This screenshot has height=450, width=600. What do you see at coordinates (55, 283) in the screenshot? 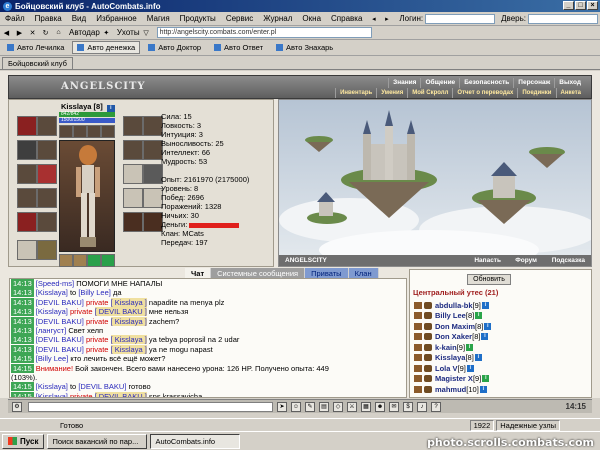
I see `chat-nick: [Speed-ms]` at bounding box center [55, 283].